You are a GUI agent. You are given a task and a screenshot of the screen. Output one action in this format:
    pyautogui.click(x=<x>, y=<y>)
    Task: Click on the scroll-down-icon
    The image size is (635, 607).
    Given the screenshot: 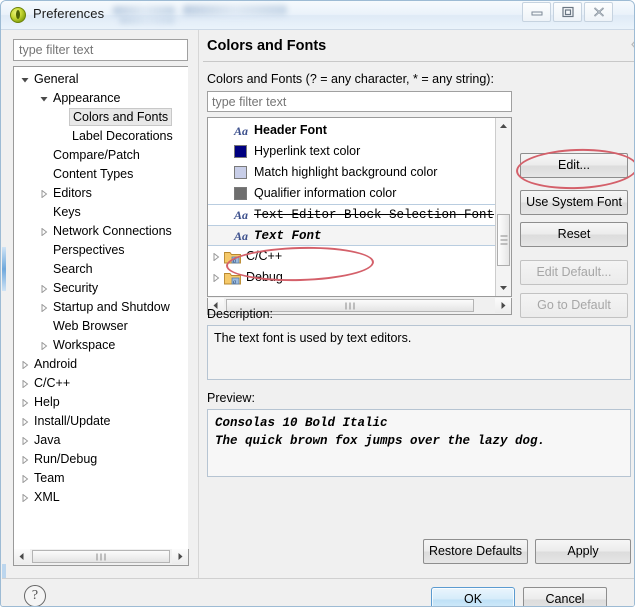 What is the action you would take?
    pyautogui.click(x=503, y=287)
    